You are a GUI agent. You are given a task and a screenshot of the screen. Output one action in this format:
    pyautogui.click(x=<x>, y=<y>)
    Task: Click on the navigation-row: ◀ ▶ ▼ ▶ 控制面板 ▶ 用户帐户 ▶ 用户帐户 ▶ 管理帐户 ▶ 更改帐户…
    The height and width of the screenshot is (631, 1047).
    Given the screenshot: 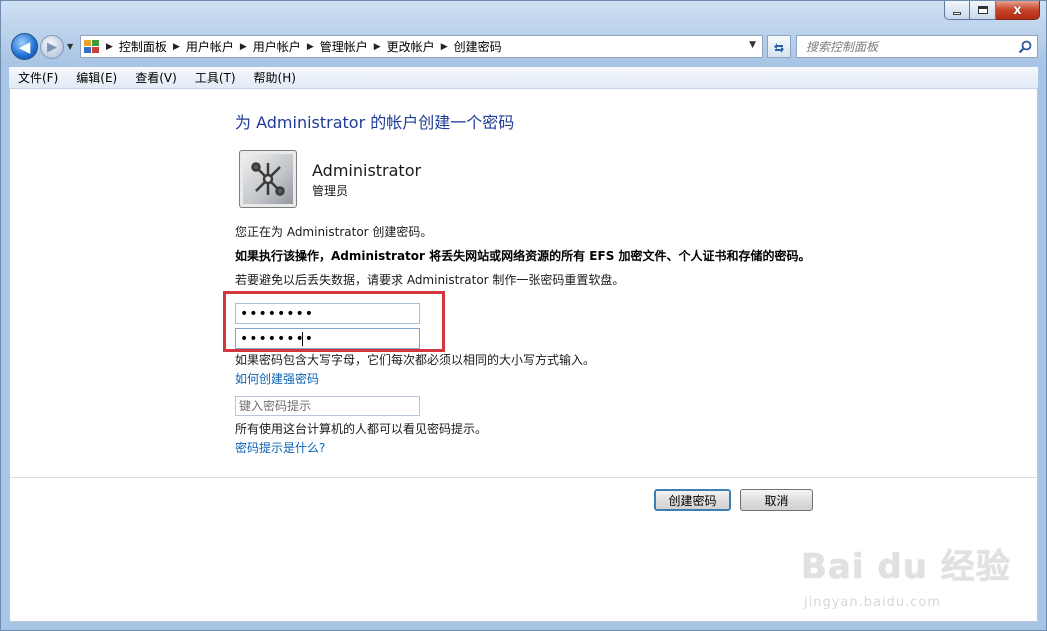 What is the action you would take?
    pyautogui.click(x=523, y=47)
    